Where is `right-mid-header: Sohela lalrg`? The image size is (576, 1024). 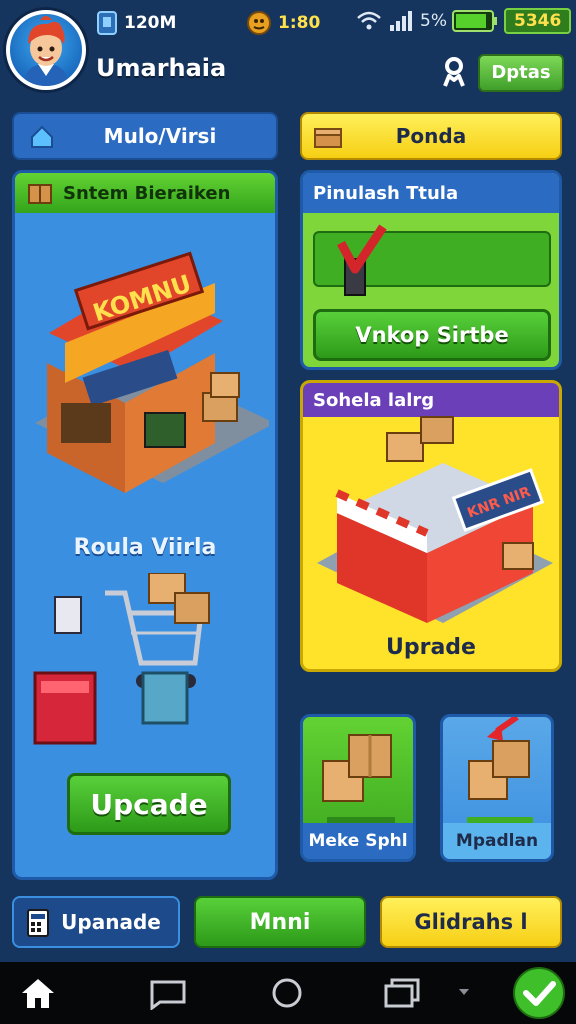 right-mid-header: Sohela lalrg is located at coordinates (431, 400).